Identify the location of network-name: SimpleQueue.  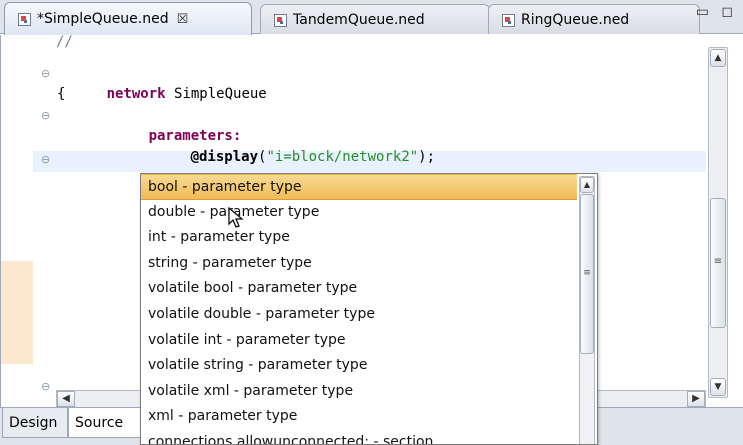
(216, 94).